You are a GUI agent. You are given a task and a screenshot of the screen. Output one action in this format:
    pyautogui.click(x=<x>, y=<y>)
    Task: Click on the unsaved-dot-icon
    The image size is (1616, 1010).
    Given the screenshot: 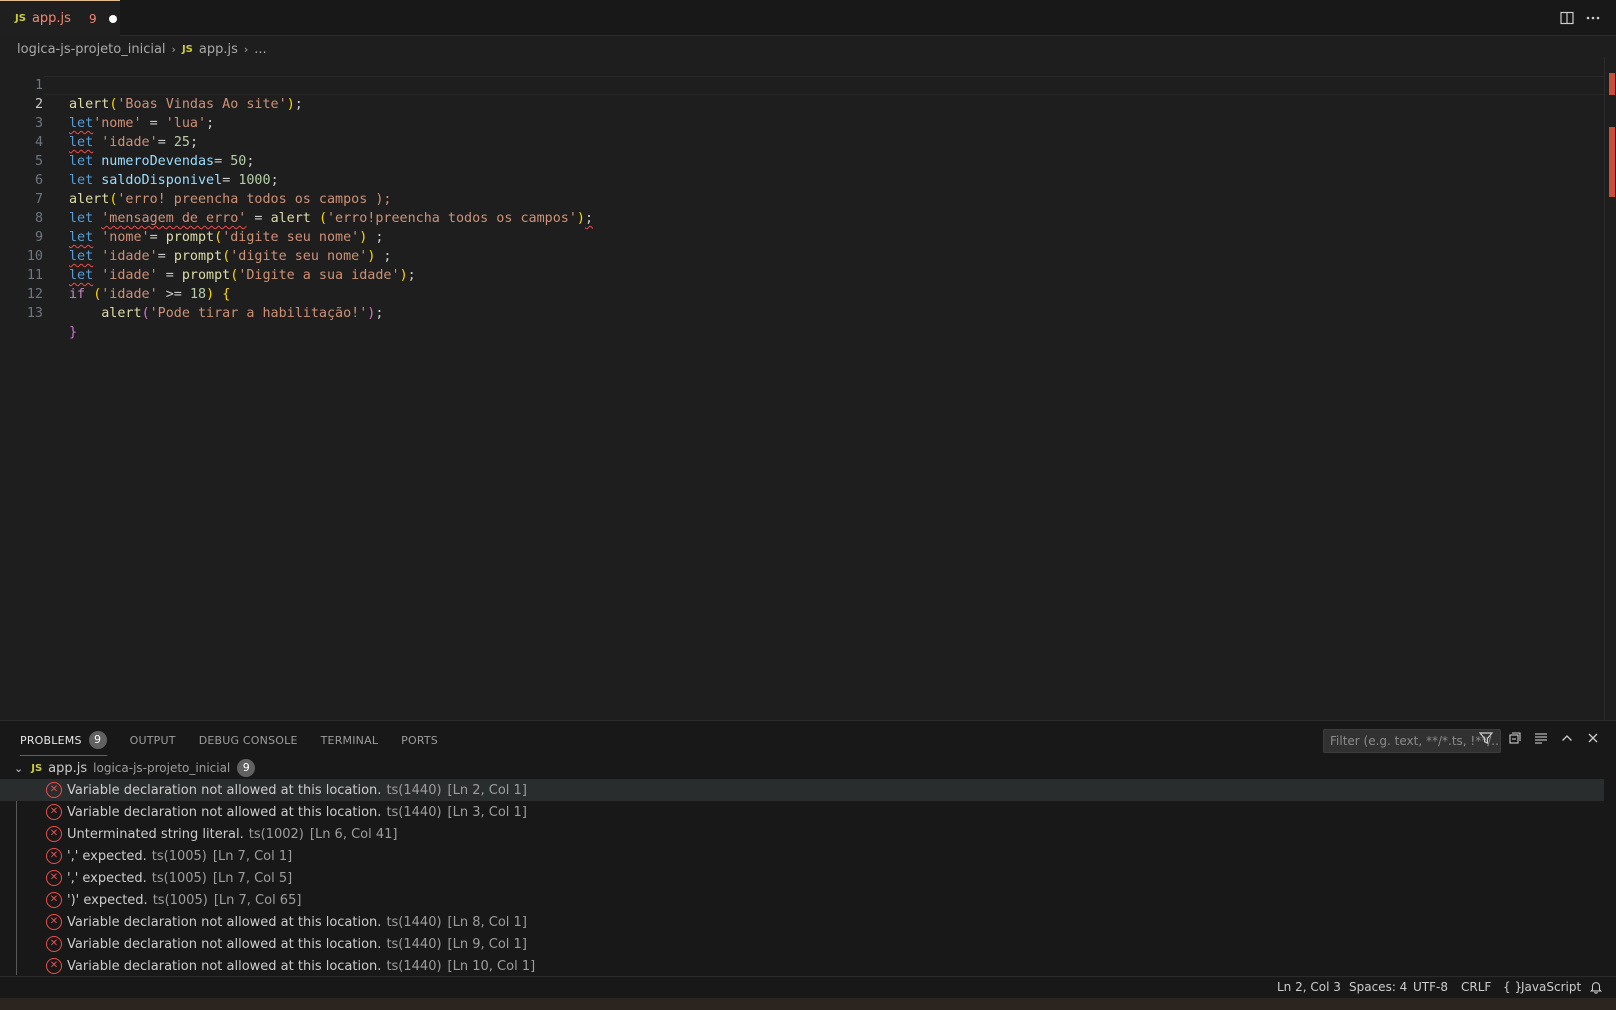 What is the action you would take?
    pyautogui.click(x=112, y=18)
    